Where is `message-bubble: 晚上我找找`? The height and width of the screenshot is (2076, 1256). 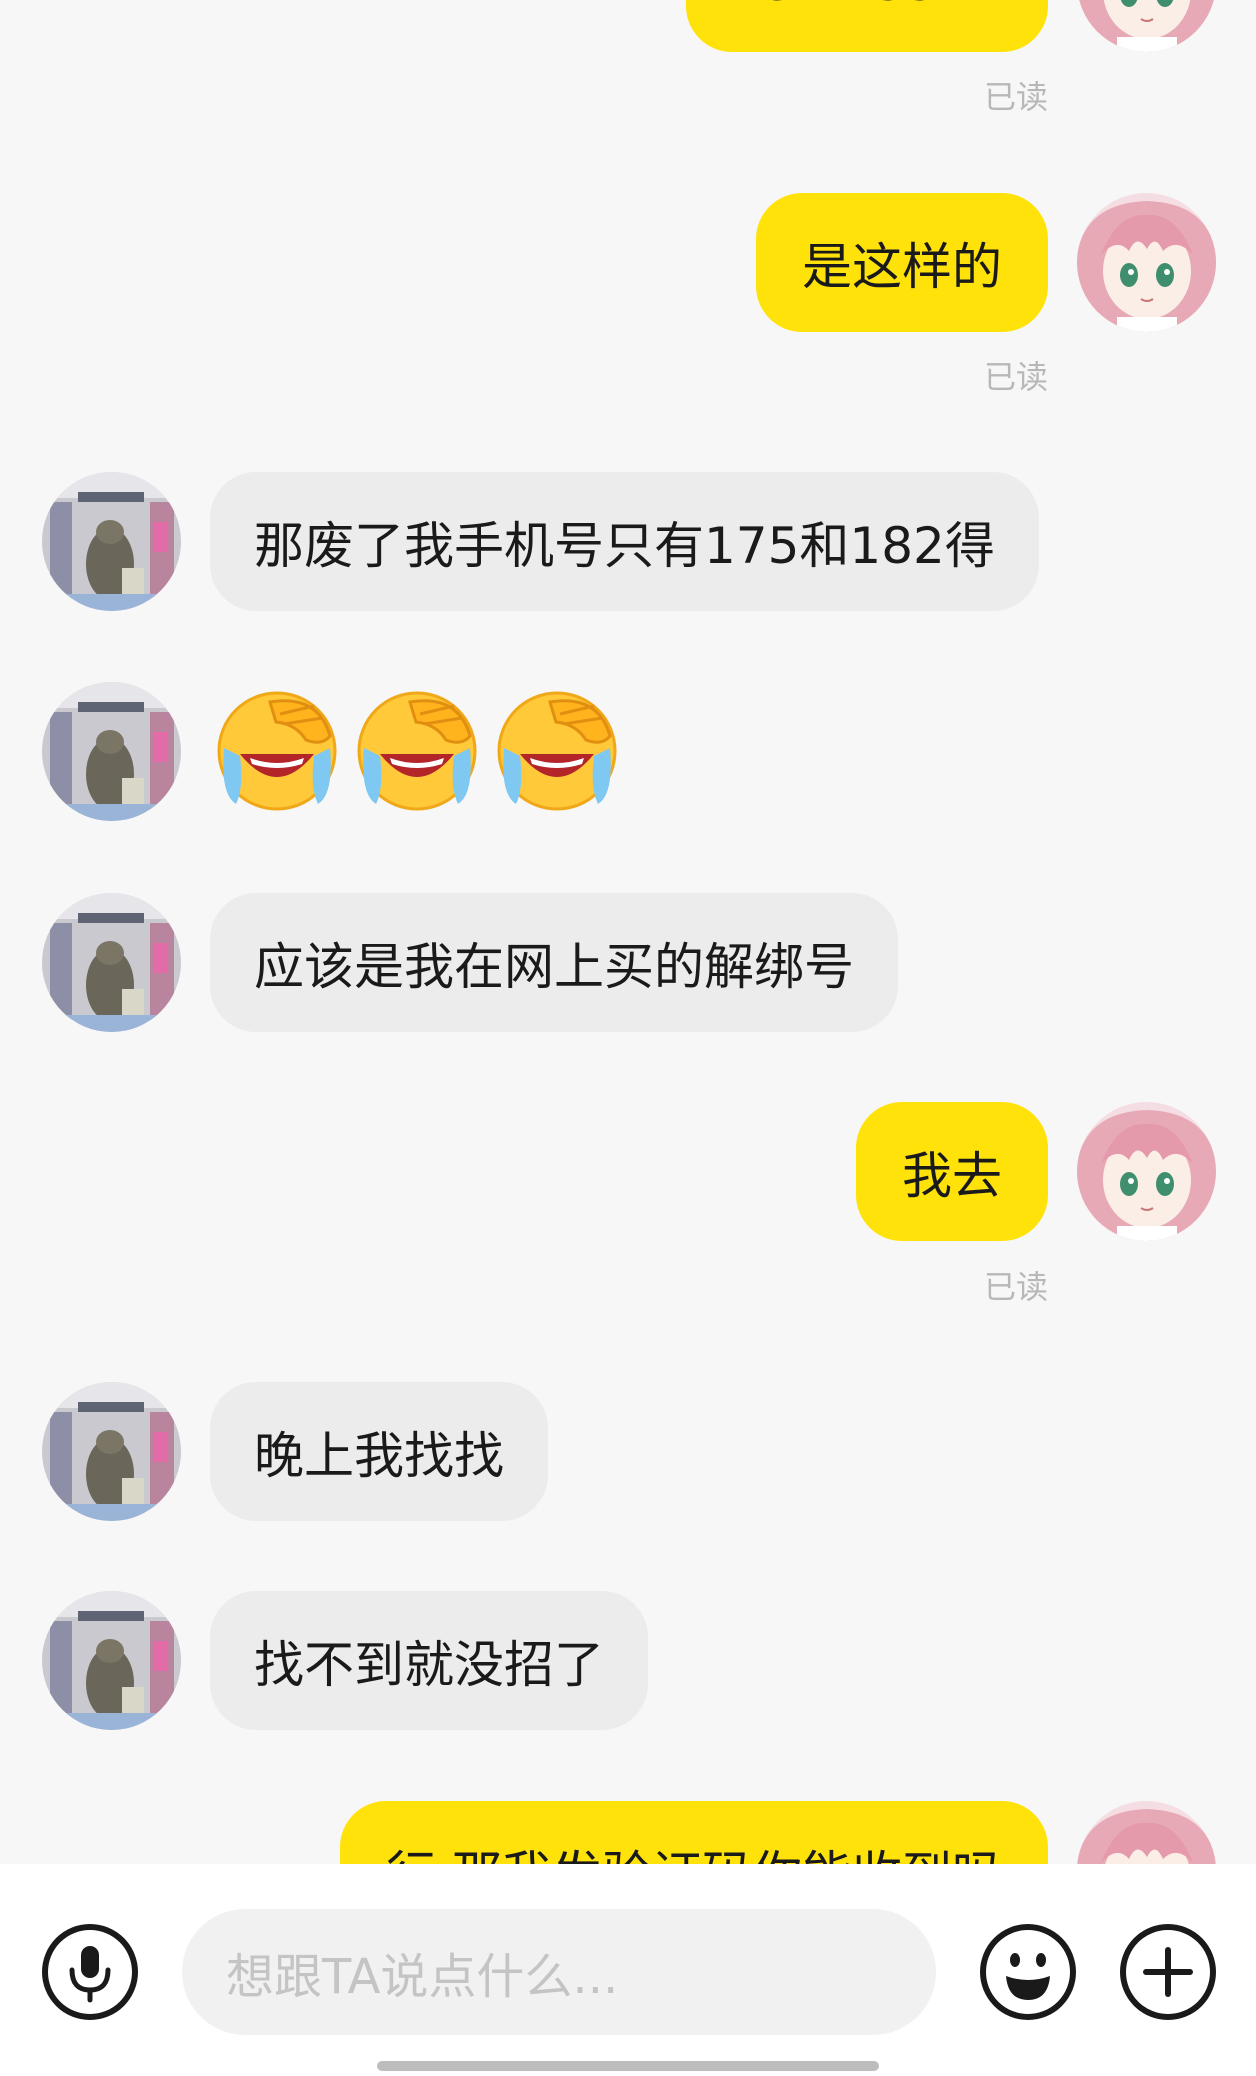 message-bubble: 晚上我找找 is located at coordinates (379, 1451).